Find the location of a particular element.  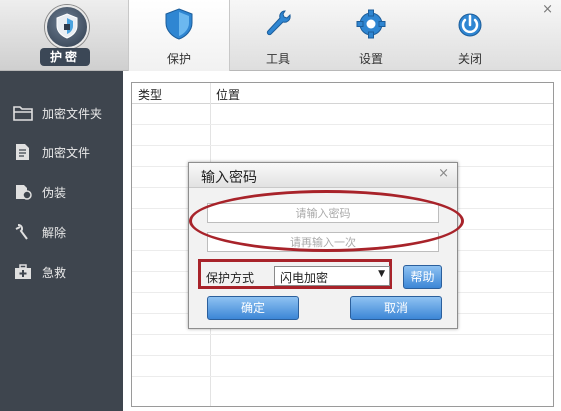

sidebar-item-encrypt-file: 加密文件 is located at coordinates (61, 152).